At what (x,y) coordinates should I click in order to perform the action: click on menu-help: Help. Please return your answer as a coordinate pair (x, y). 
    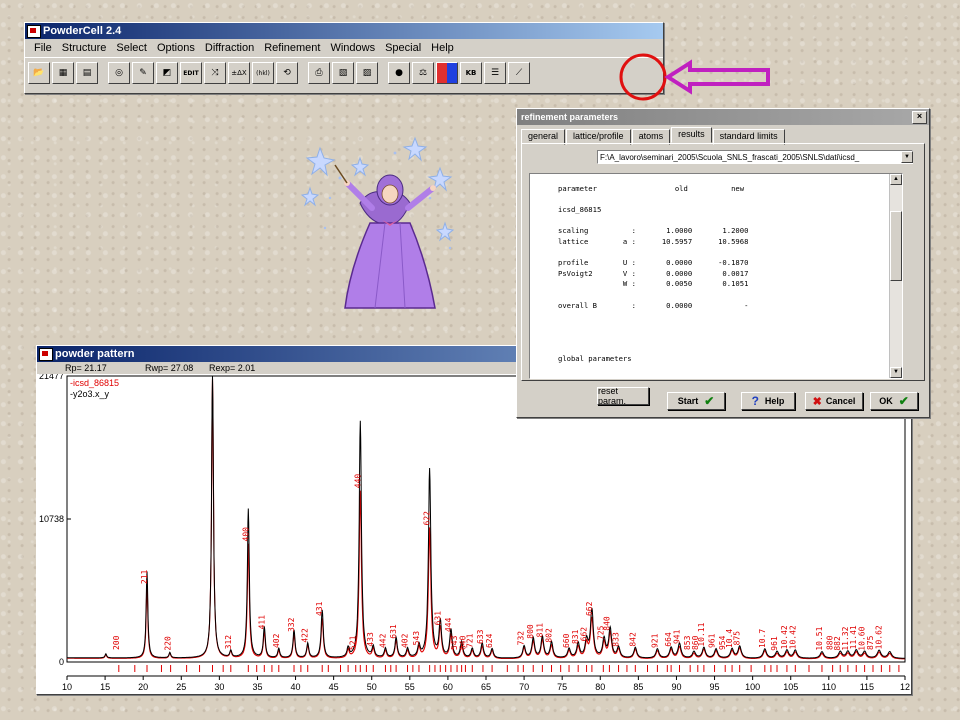
    Looking at the image, I should click on (442, 48).